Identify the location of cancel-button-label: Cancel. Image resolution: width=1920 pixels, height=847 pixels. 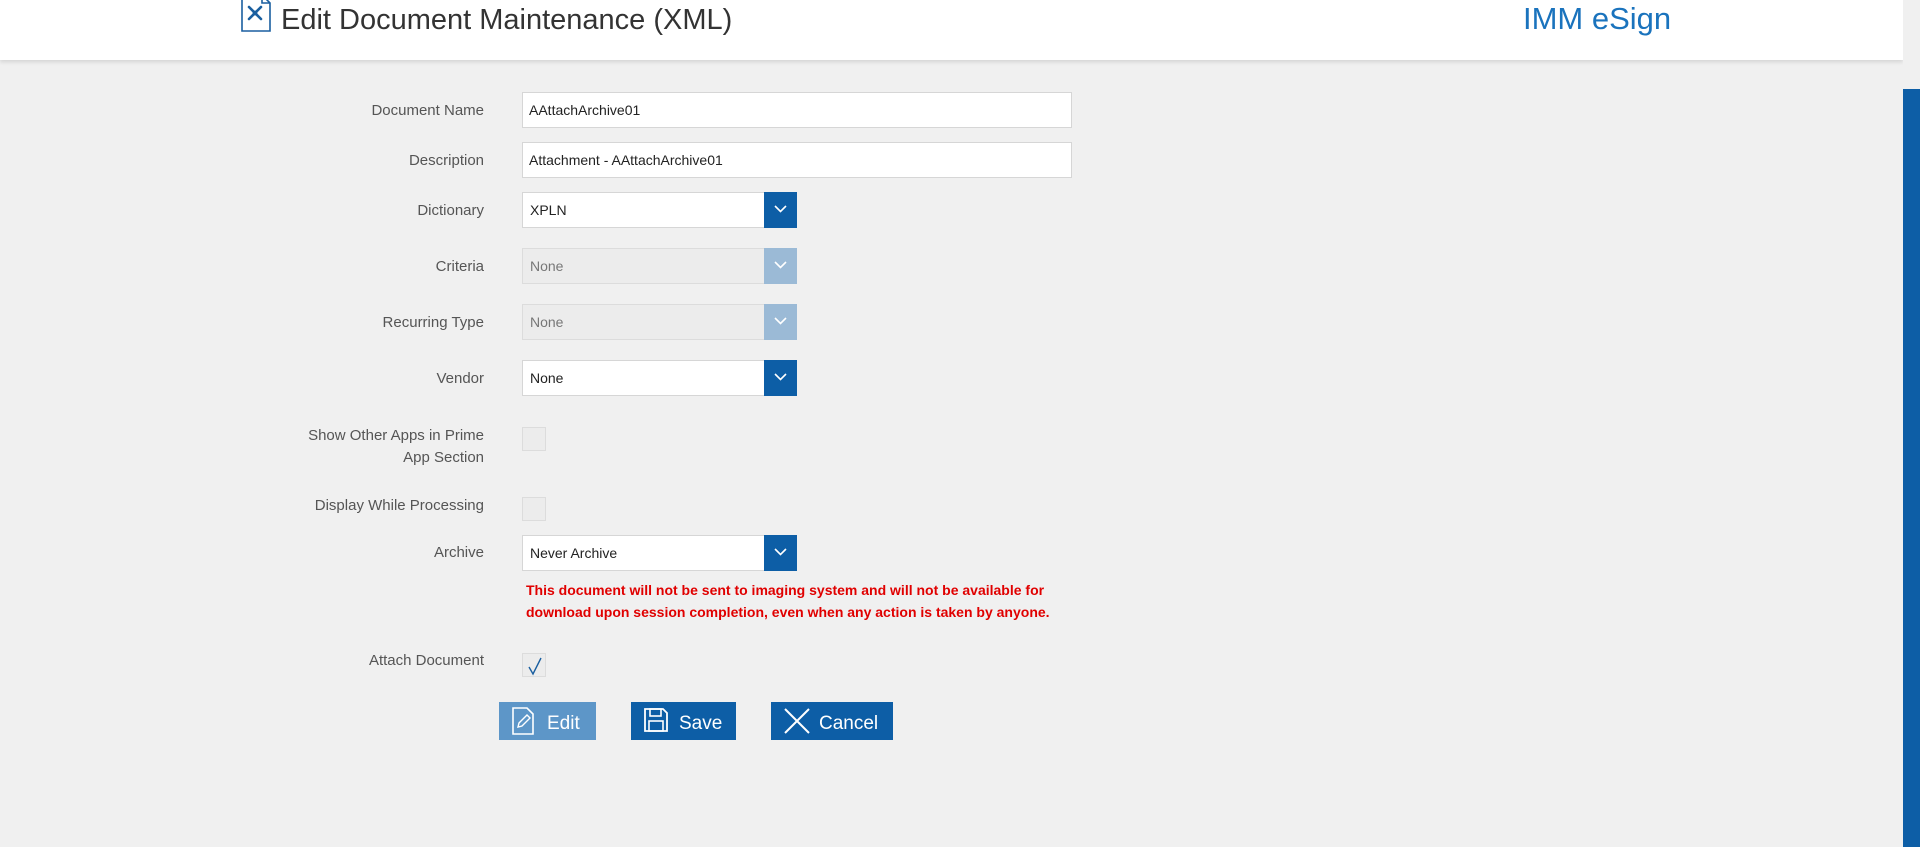
(849, 723).